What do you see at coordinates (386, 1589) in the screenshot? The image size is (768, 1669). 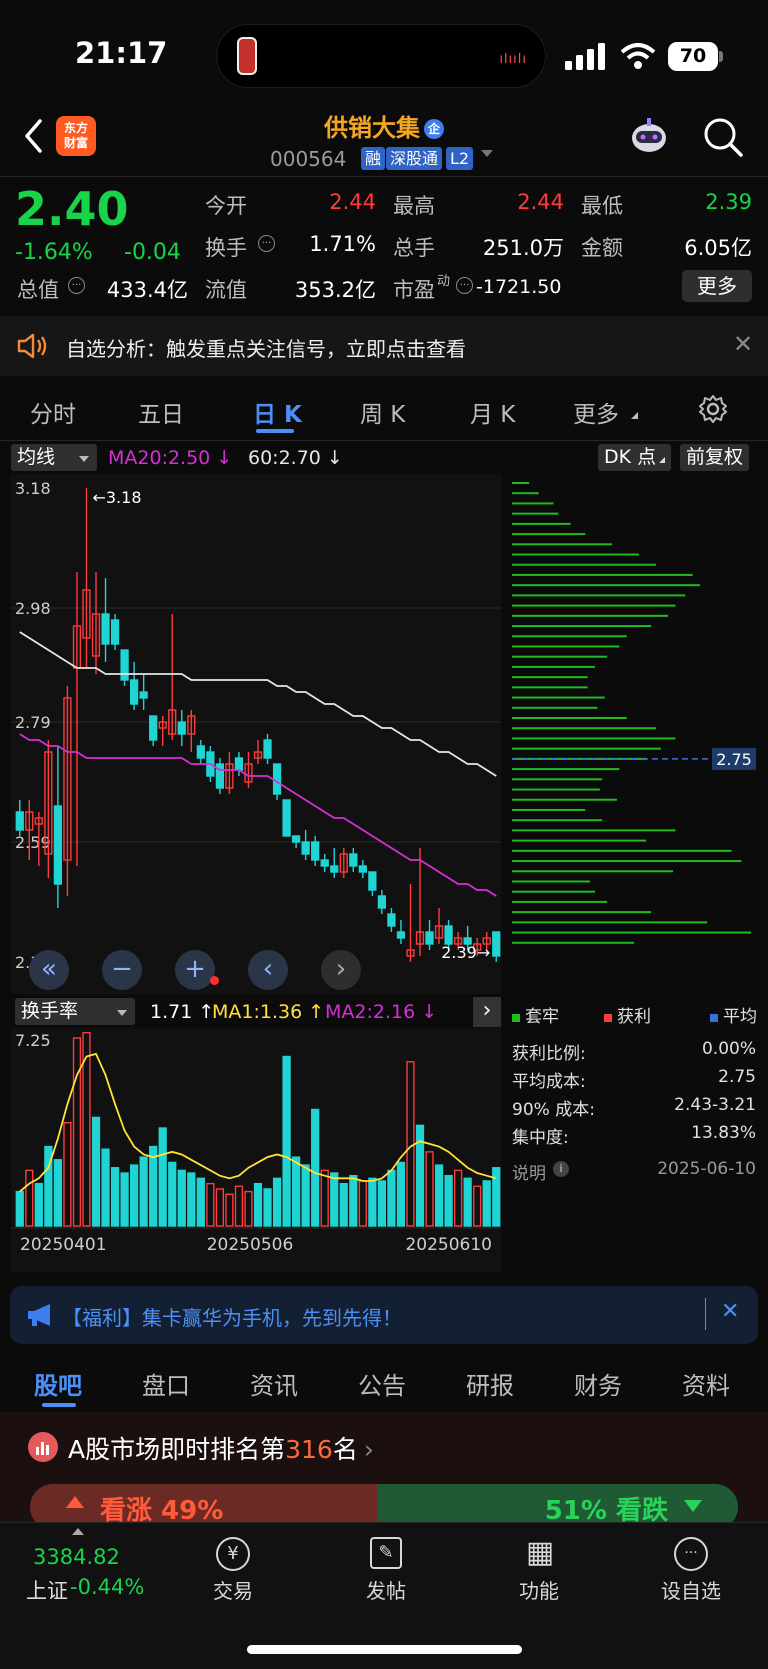 I see `nav-post: 发帖` at bounding box center [386, 1589].